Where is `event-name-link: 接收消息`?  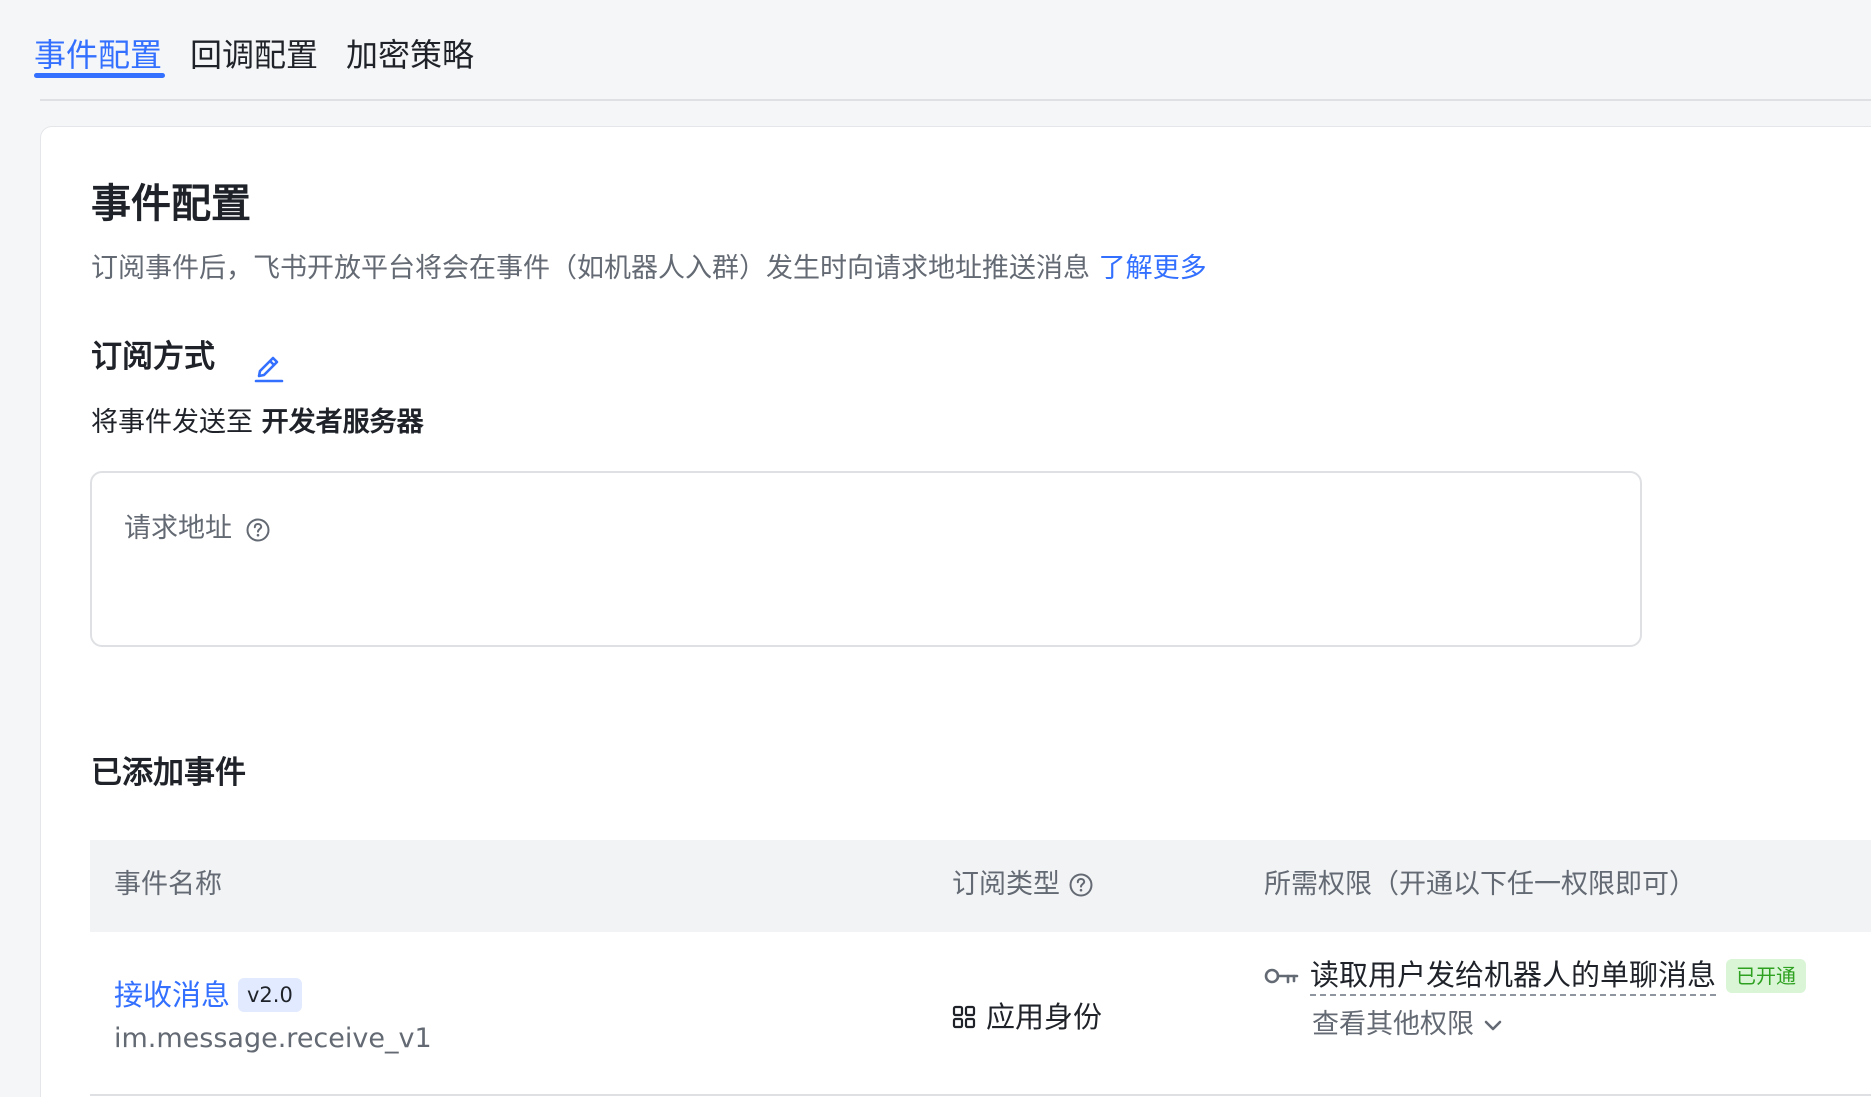
event-name-link: 接收消息 is located at coordinates (172, 995).